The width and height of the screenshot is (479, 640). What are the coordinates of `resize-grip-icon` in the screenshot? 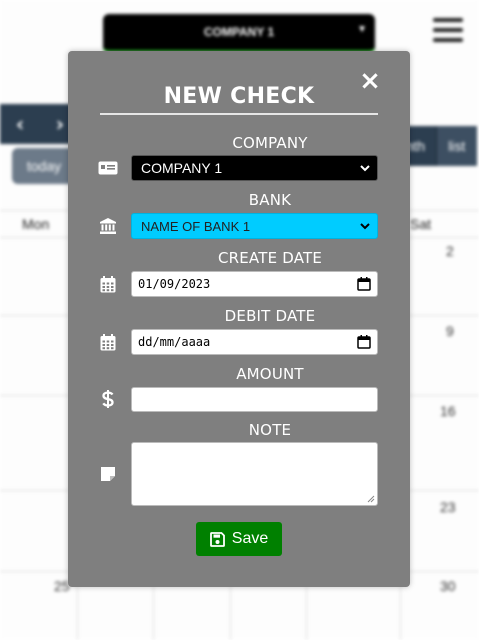 It's located at (371, 499).